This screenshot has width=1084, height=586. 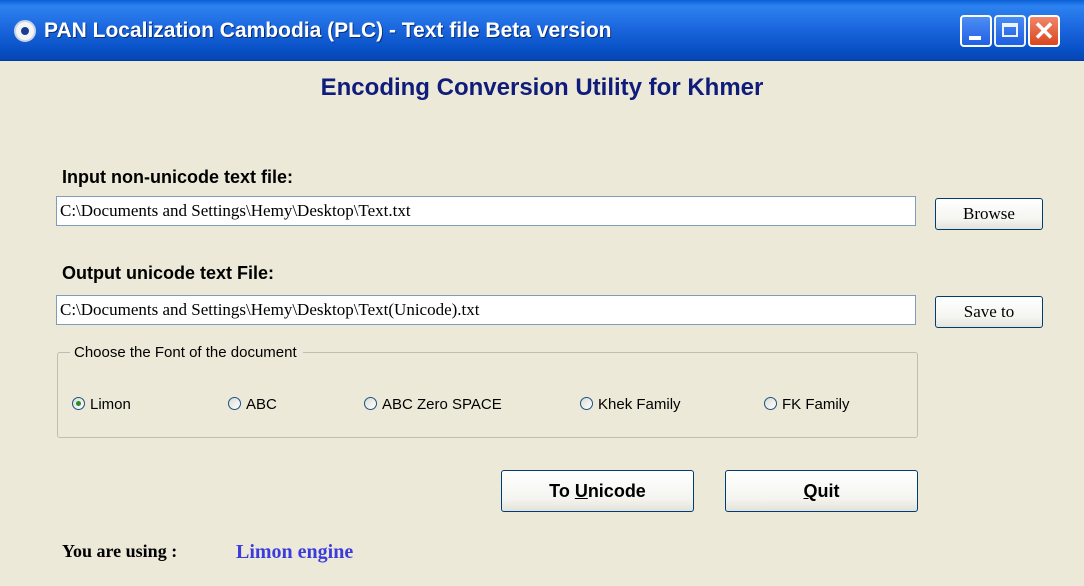 I want to click on font-choice-group, so click(x=487, y=395).